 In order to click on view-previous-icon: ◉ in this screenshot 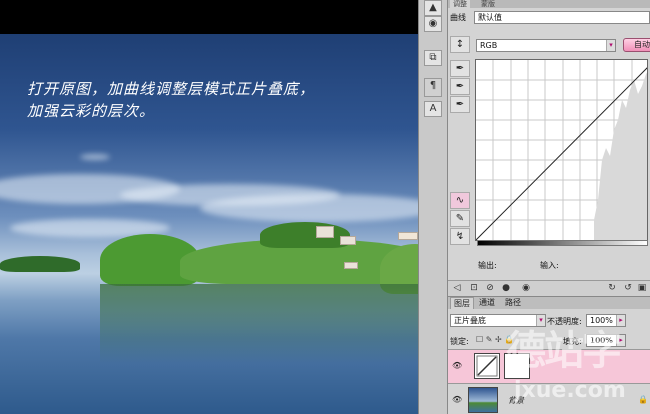, I will do `click(526, 288)`.